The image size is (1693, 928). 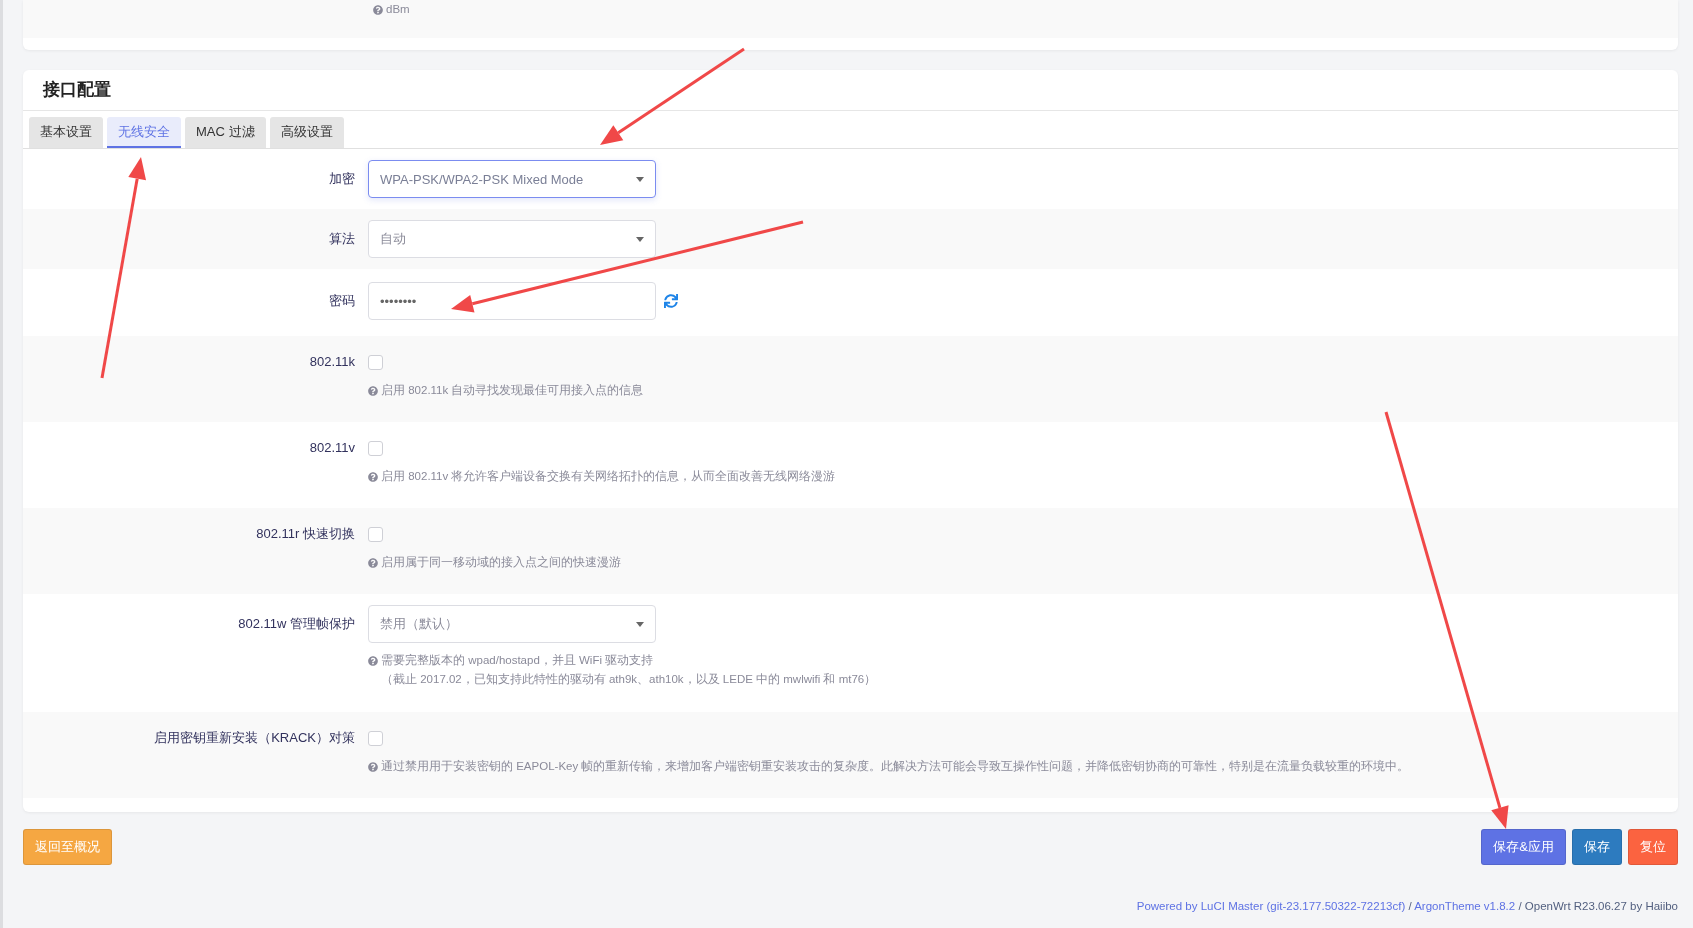 What do you see at coordinates (296, 624) in the screenshot?
I see `field-label: 802.11w 管理帧保护` at bounding box center [296, 624].